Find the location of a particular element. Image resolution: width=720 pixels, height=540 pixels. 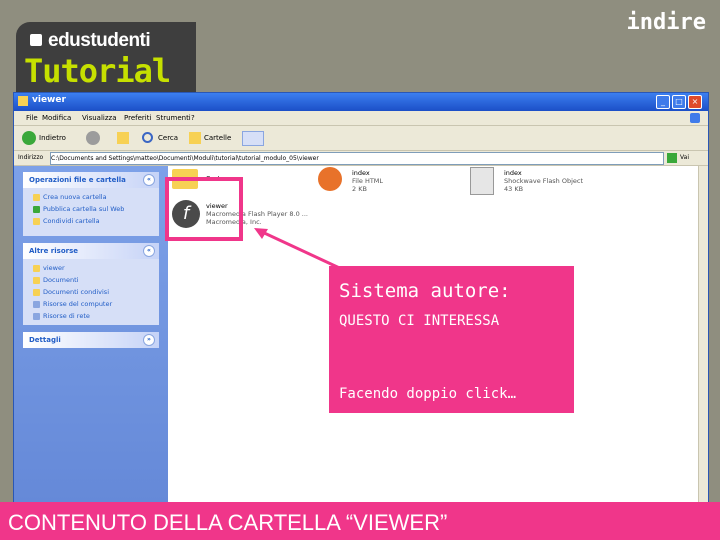

title-bar: viewer _ □ × is located at coordinates (361, 102).